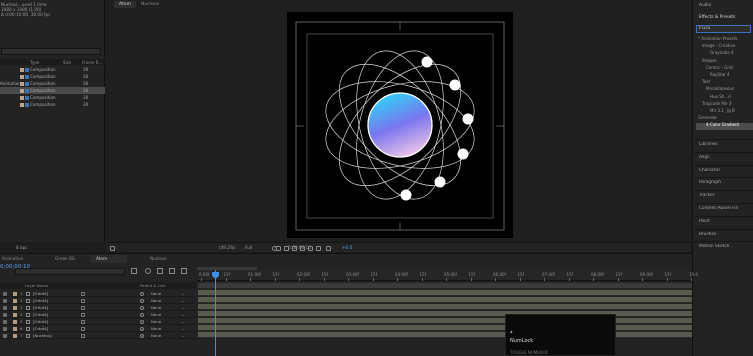 The height and width of the screenshot is (356, 753). I want to click on timeline-tab-animation: Animation, so click(12, 258).